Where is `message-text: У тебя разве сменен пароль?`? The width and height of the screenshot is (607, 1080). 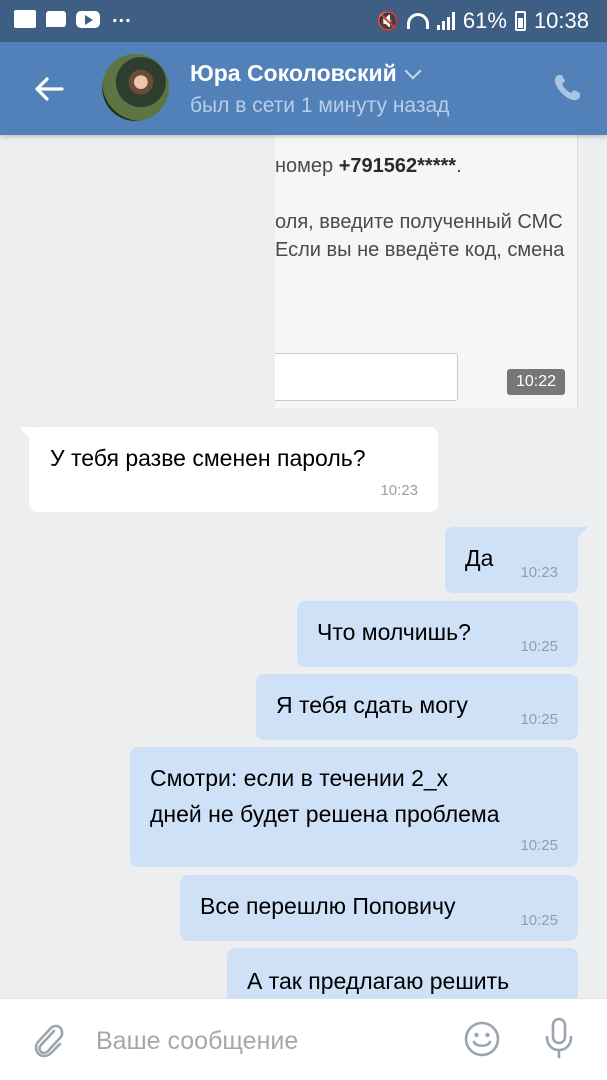
message-text: У тебя разве сменен пароль? is located at coordinates (208, 458).